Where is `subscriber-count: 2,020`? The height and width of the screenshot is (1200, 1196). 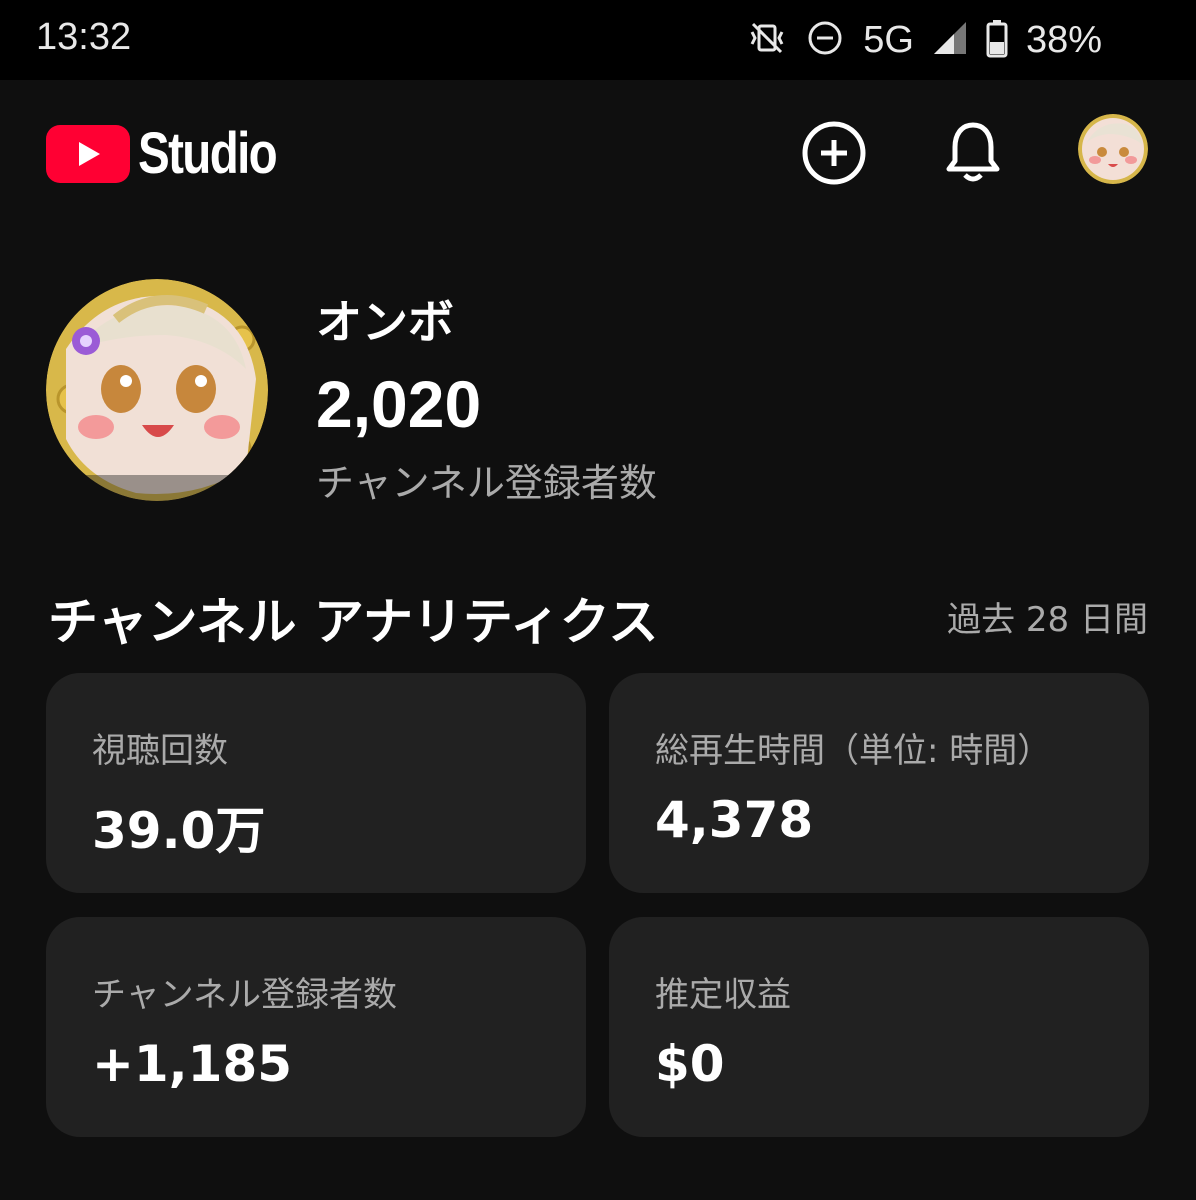 subscriber-count: 2,020 is located at coordinates (399, 404).